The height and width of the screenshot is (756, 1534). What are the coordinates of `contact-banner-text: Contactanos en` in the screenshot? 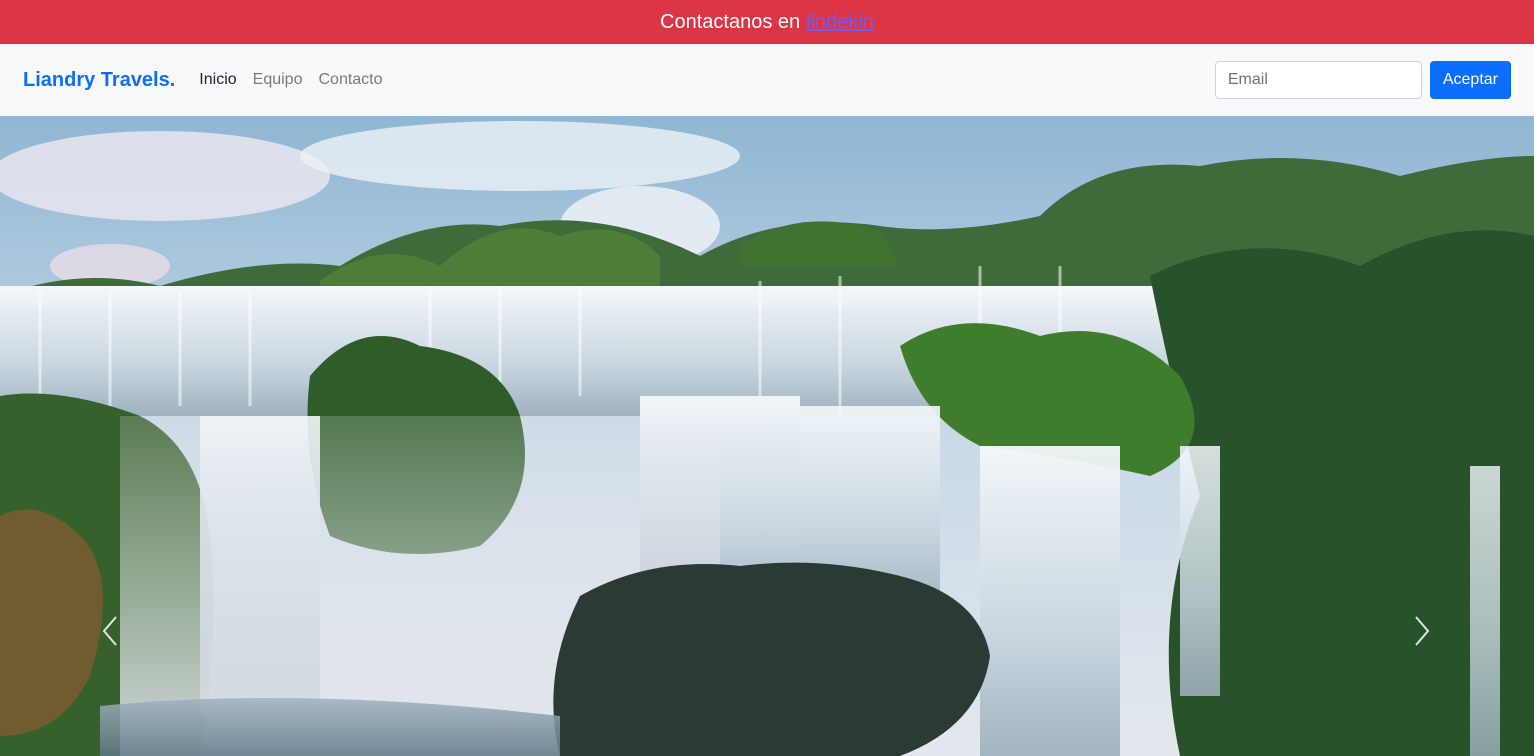 It's located at (730, 21).